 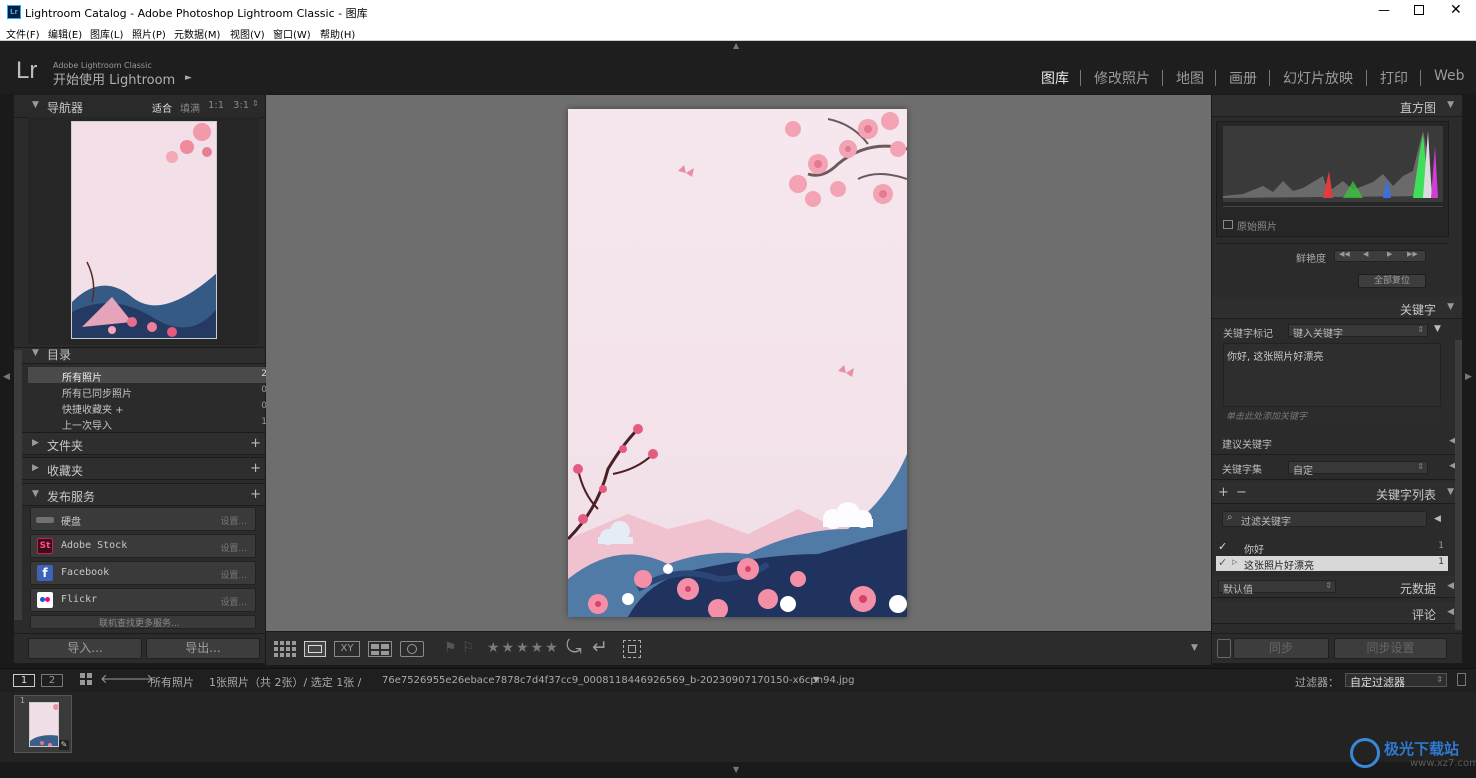 What do you see at coordinates (292, 33) in the screenshot?
I see `menu-window: 窗口(W)` at bounding box center [292, 33].